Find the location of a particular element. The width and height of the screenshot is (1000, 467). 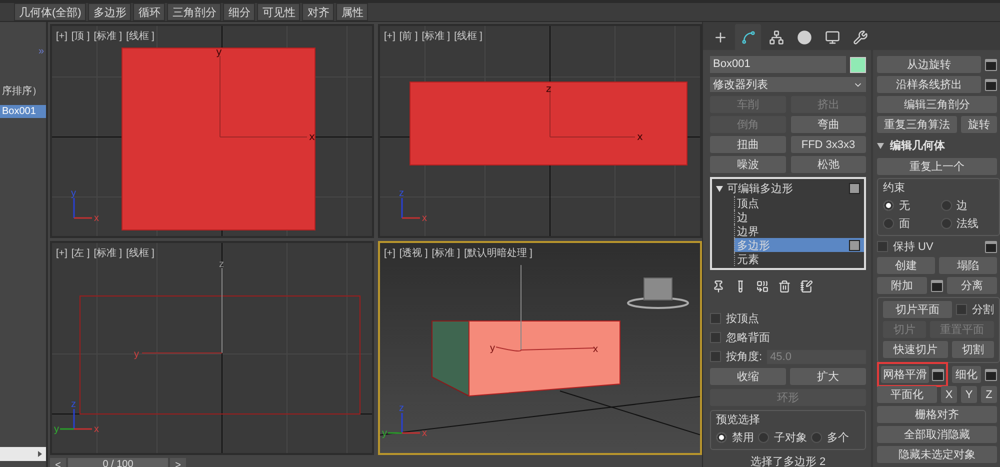

viewport-menu-label: [默认明暗处理 ] is located at coordinates (498, 253).